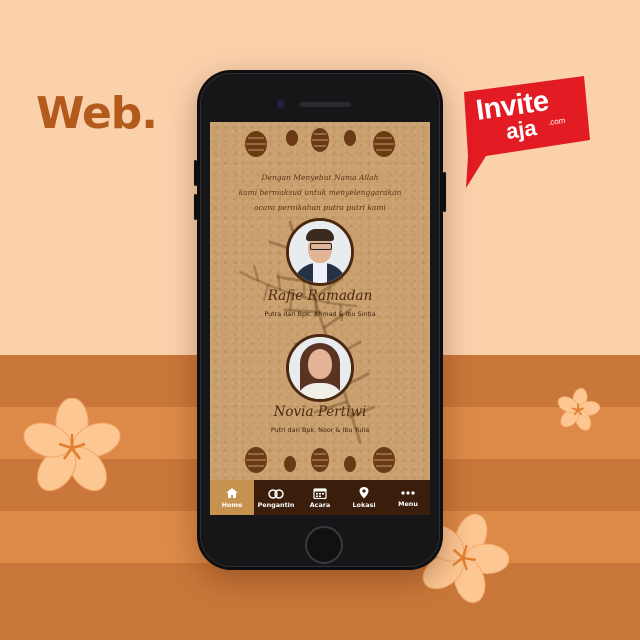 The height and width of the screenshot is (640, 640). I want to click on background-stripe, so click(320, 601).